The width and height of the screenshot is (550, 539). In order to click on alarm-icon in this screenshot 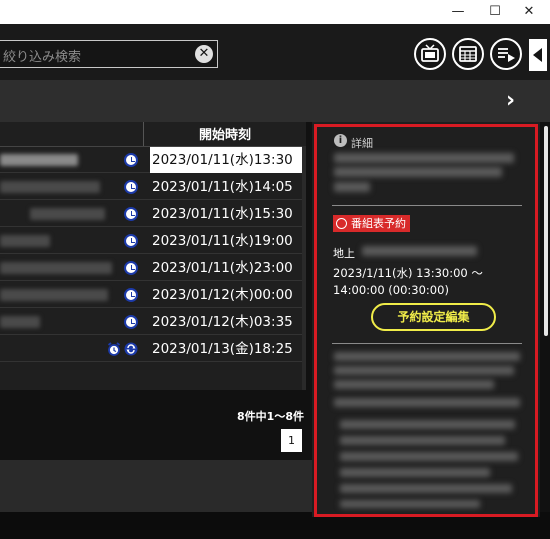, I will do `click(114, 349)`.